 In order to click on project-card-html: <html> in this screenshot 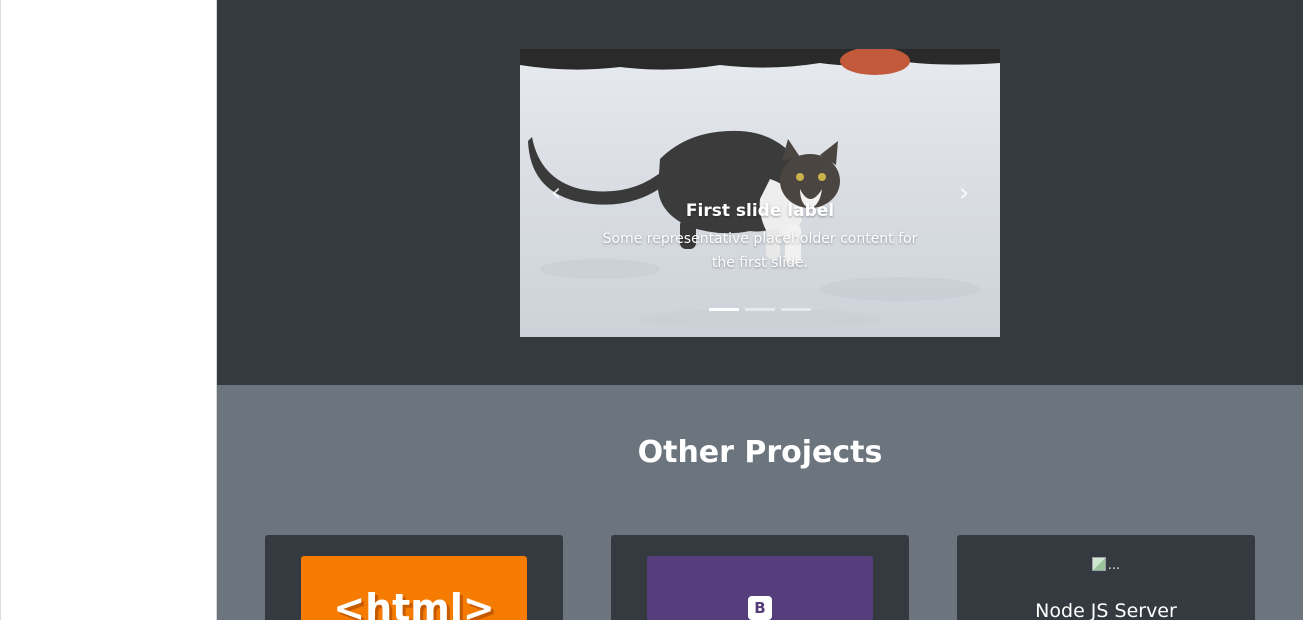, I will do `click(414, 577)`.